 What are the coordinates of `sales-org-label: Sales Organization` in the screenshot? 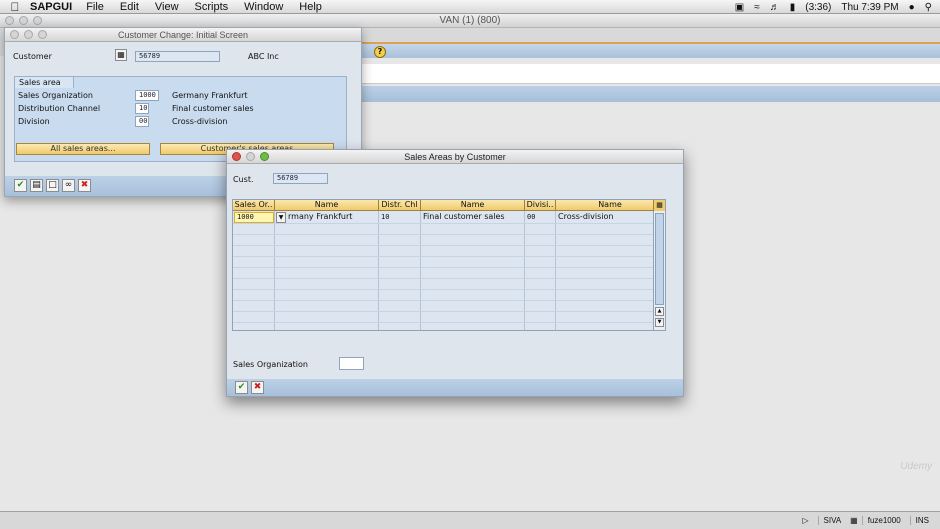 It's located at (55, 95).